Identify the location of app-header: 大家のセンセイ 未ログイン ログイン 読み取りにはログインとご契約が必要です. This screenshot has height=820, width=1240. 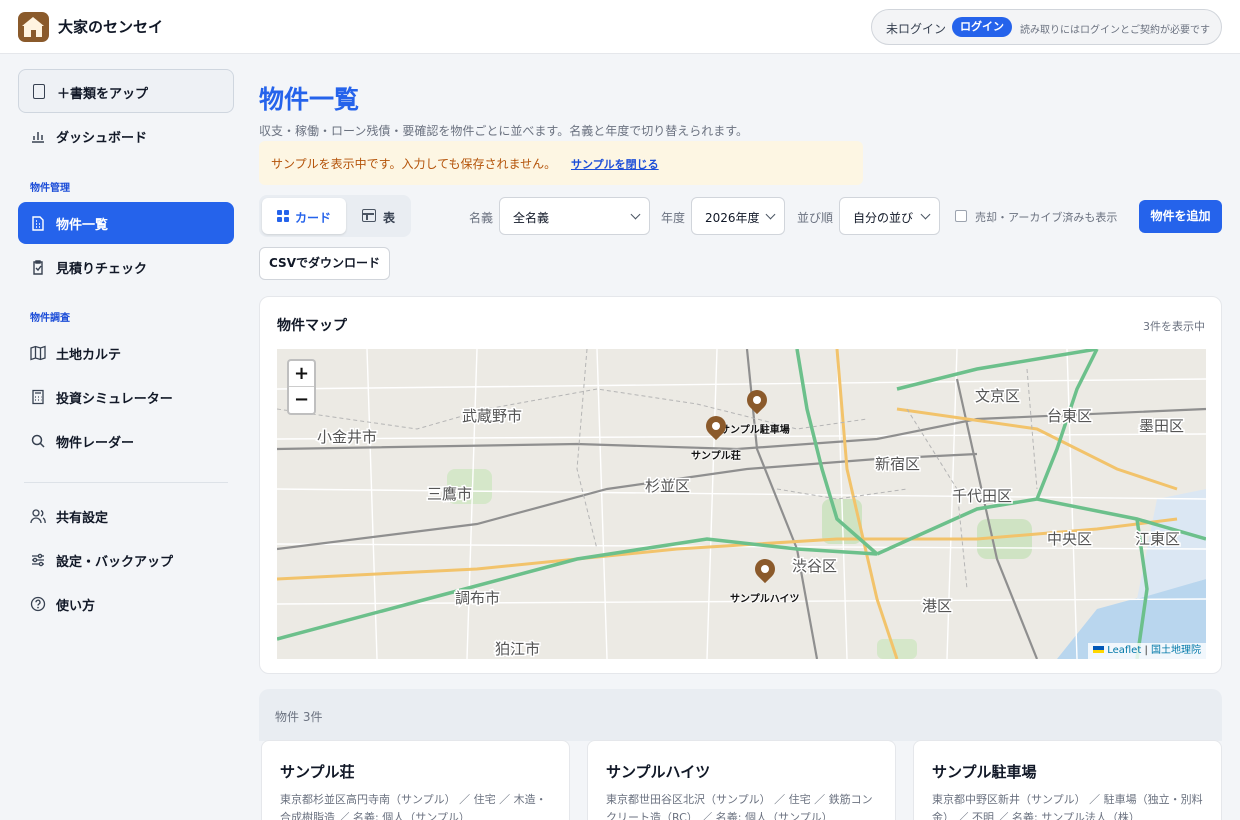
(620, 27).